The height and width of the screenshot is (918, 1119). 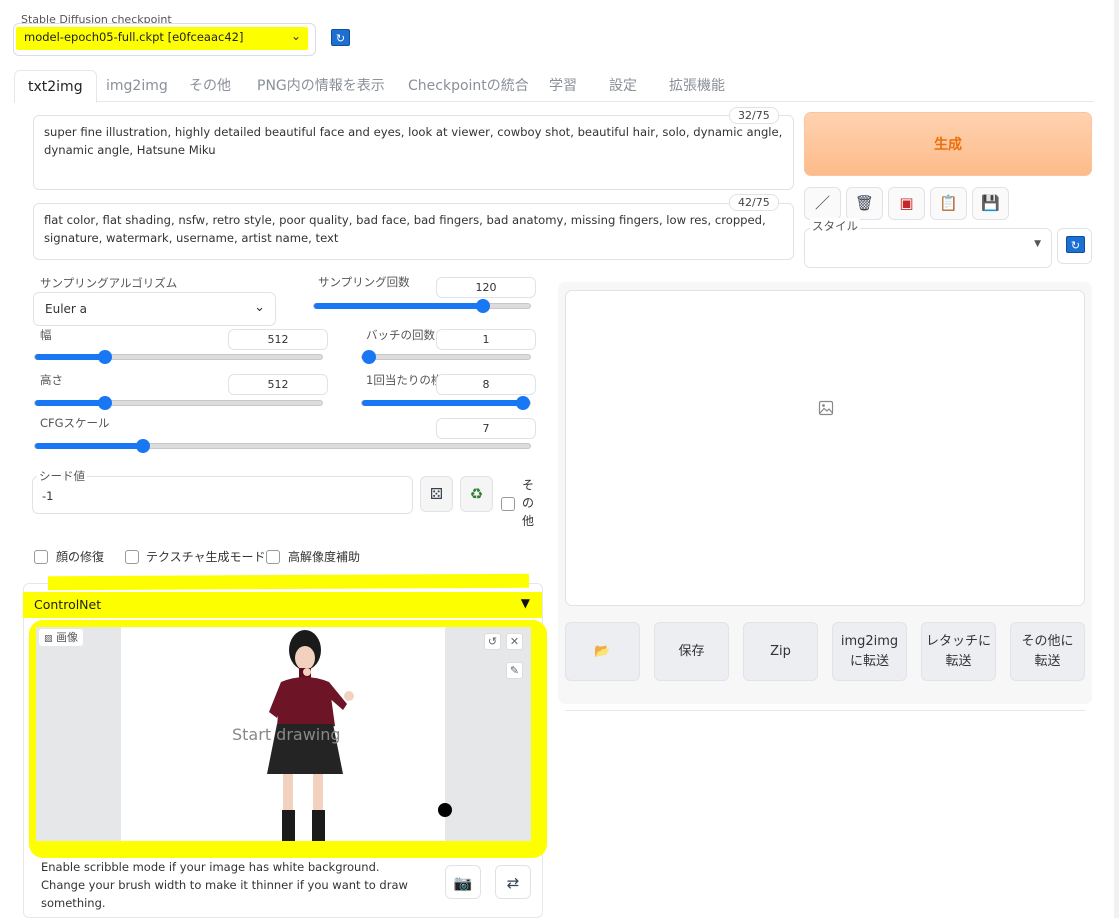 I want to click on tab-png-info: PNG内の情報を表示, so click(x=321, y=86).